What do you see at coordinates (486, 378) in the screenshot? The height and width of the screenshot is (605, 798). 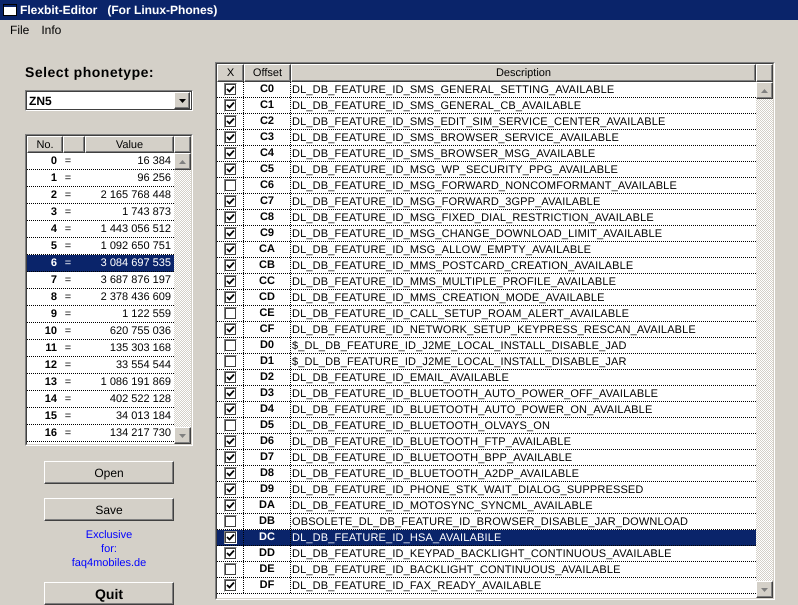 I see `table-row: D2 DL_DB_FEATURE_ID_EMAIL_AVAILABLE` at bounding box center [486, 378].